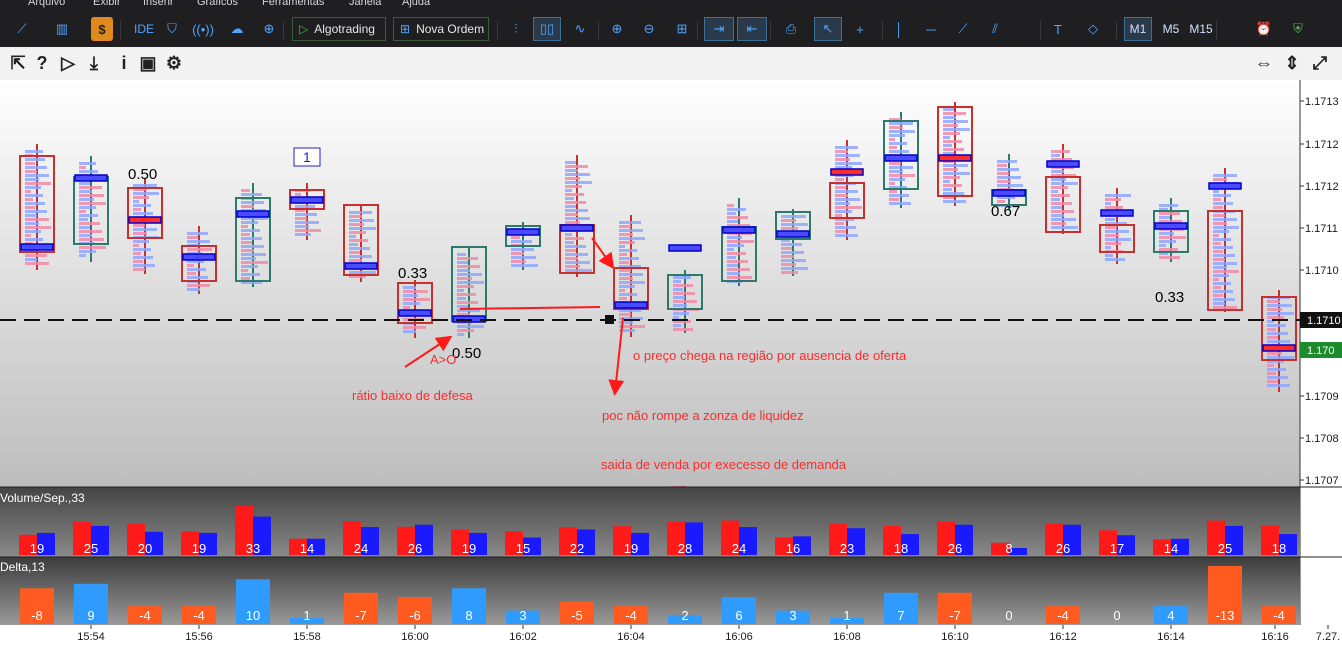 This screenshot has width=1342, height=645. Describe the element at coordinates (1201, 29) in the screenshot. I see `timeframe-M15: M15` at that location.